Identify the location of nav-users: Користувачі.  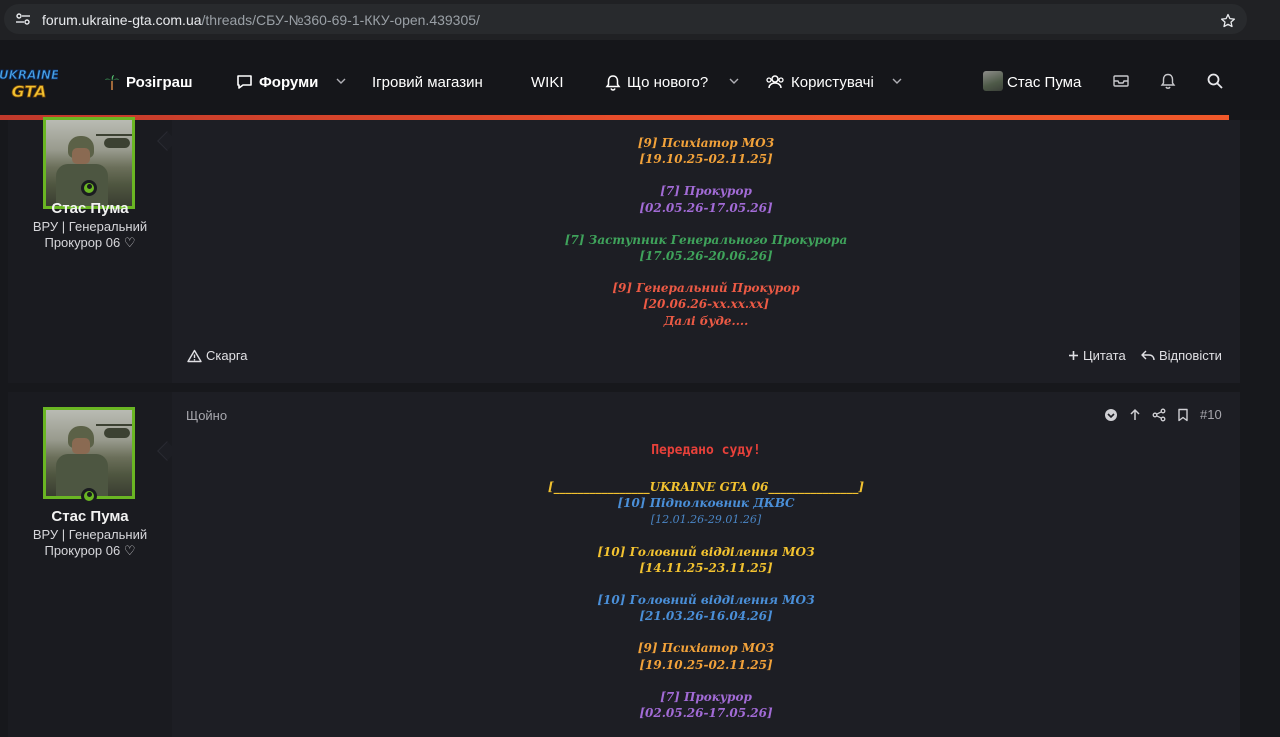
(819, 82).